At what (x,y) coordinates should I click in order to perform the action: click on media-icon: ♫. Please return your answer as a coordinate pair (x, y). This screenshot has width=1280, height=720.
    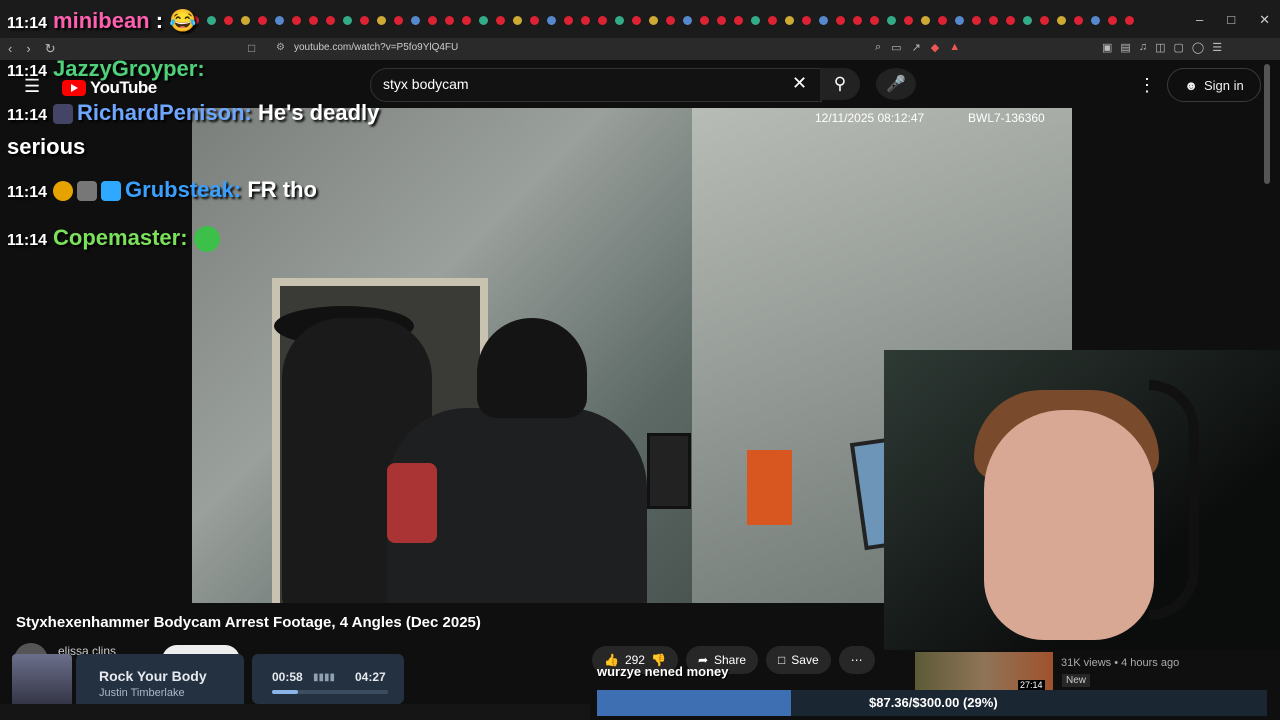
    Looking at the image, I should click on (1143, 47).